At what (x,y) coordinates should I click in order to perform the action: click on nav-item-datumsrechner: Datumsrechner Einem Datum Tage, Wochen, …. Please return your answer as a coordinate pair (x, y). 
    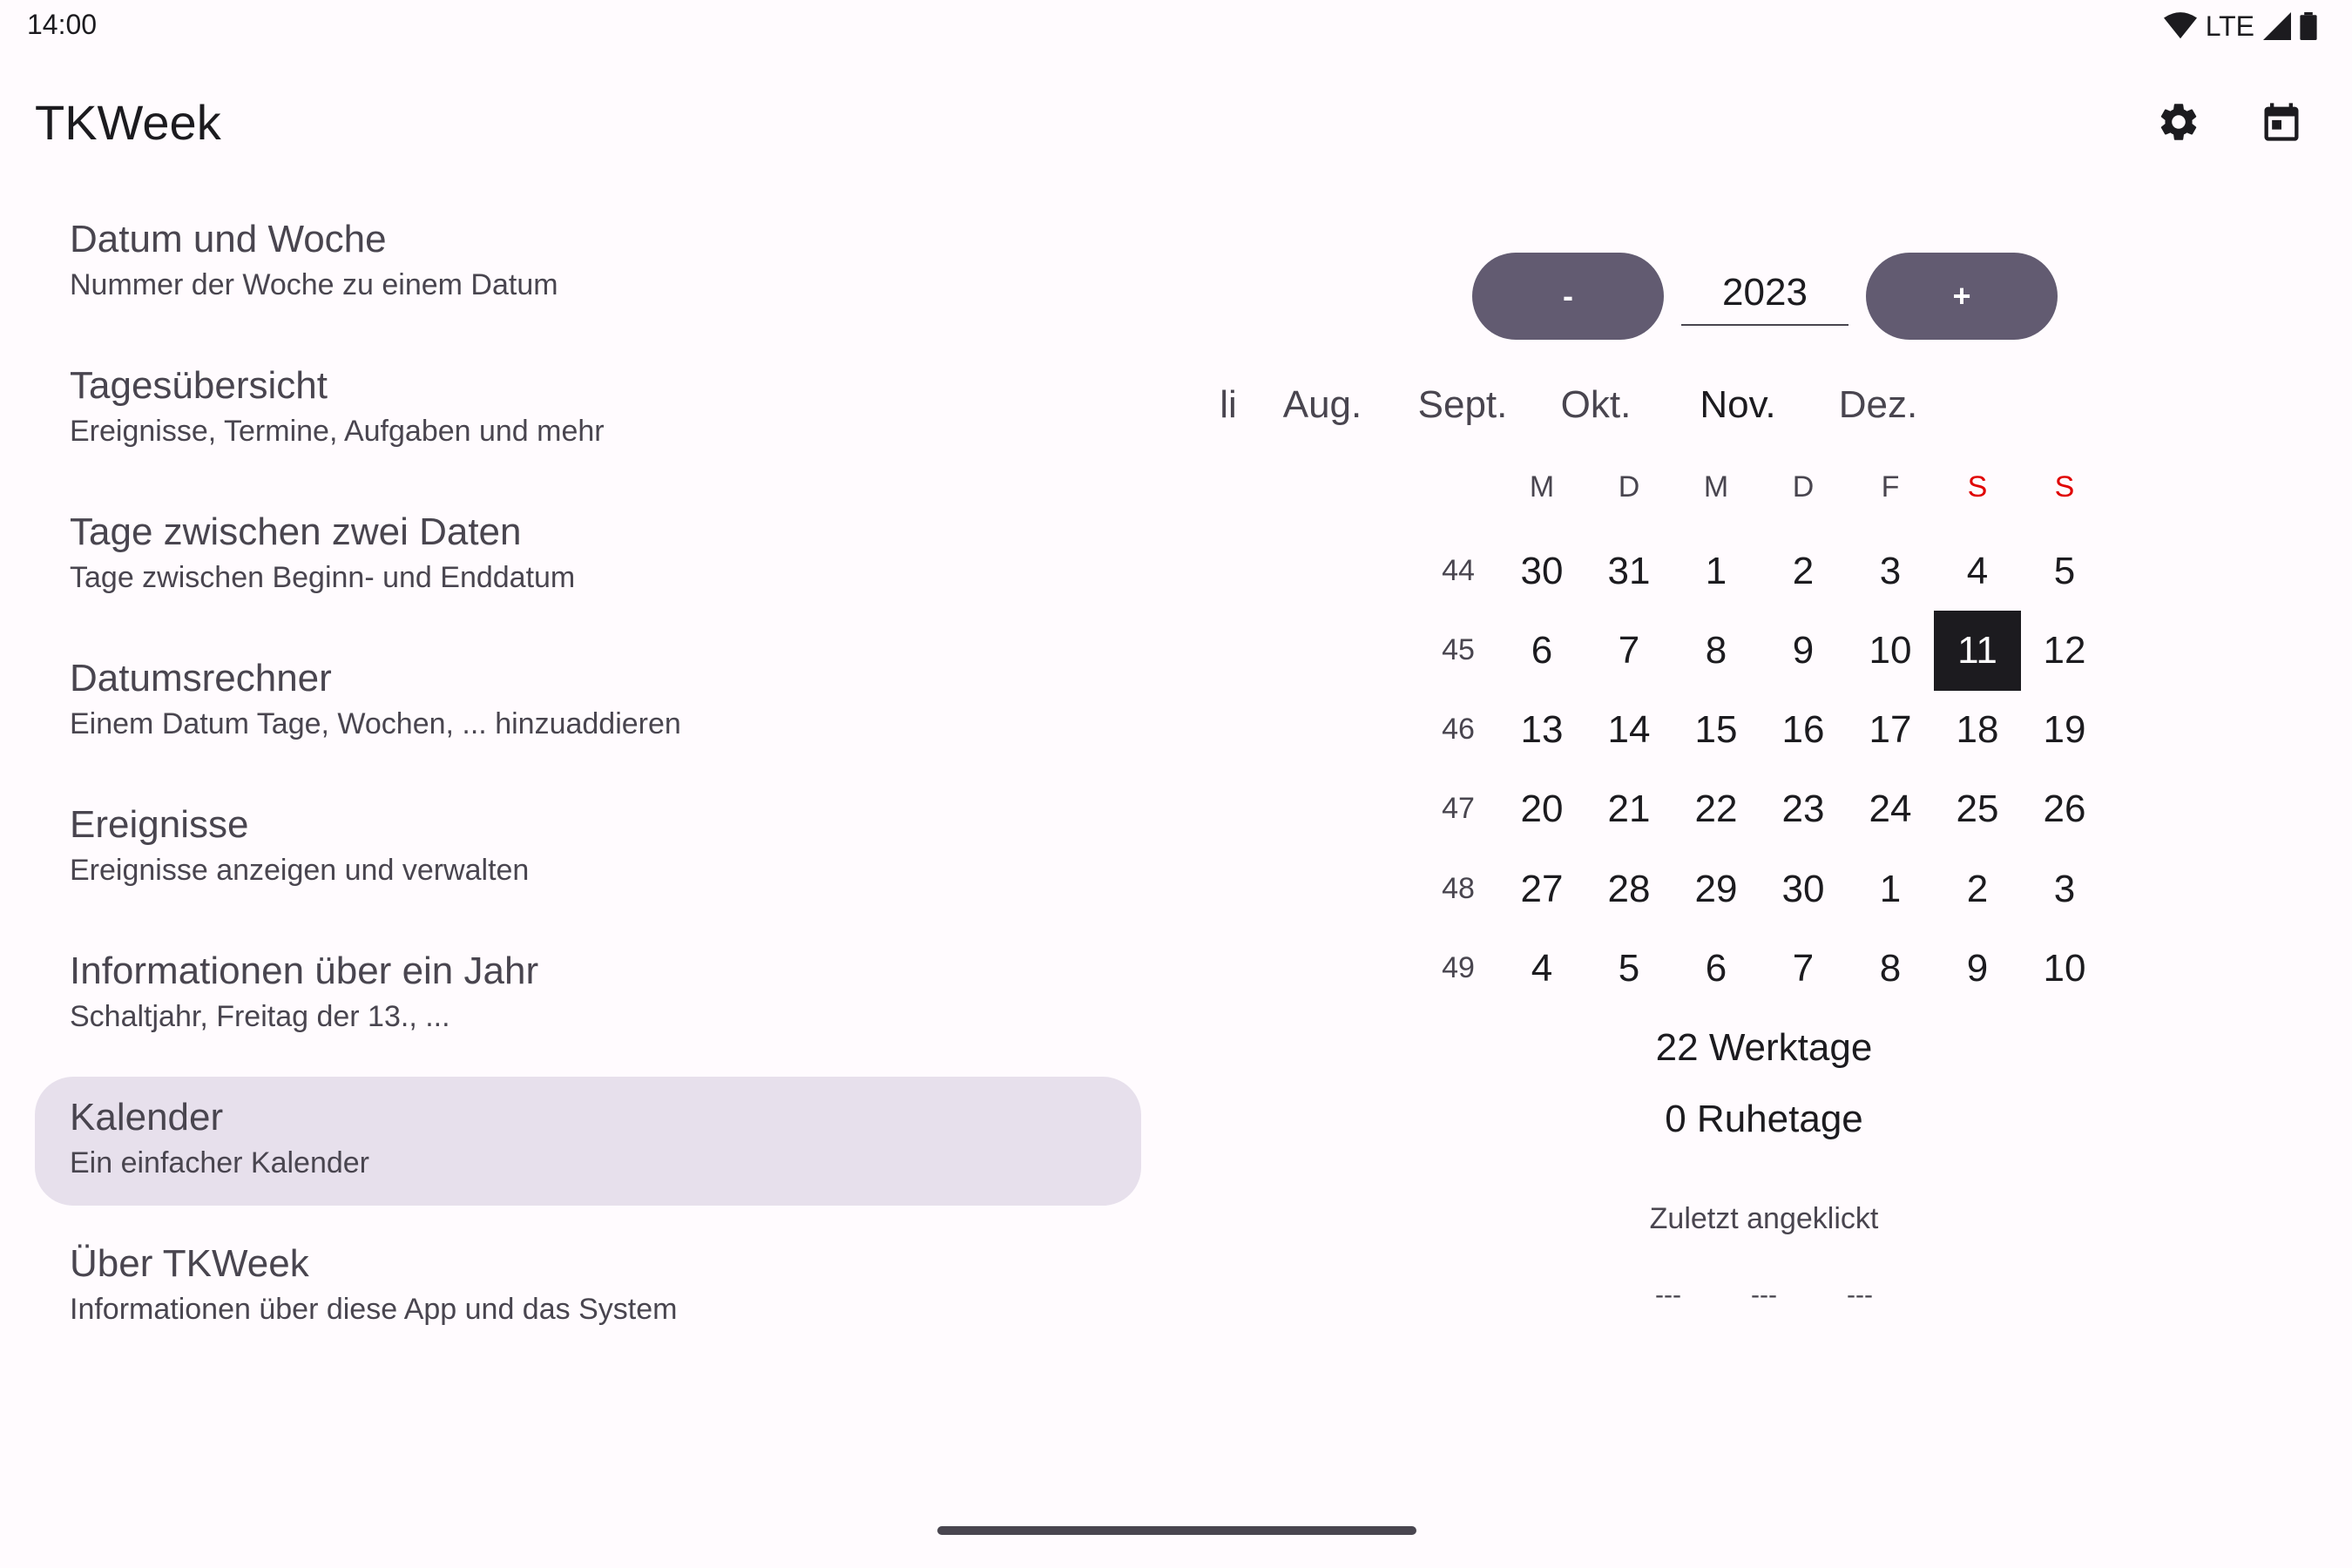
    Looking at the image, I should click on (588, 702).